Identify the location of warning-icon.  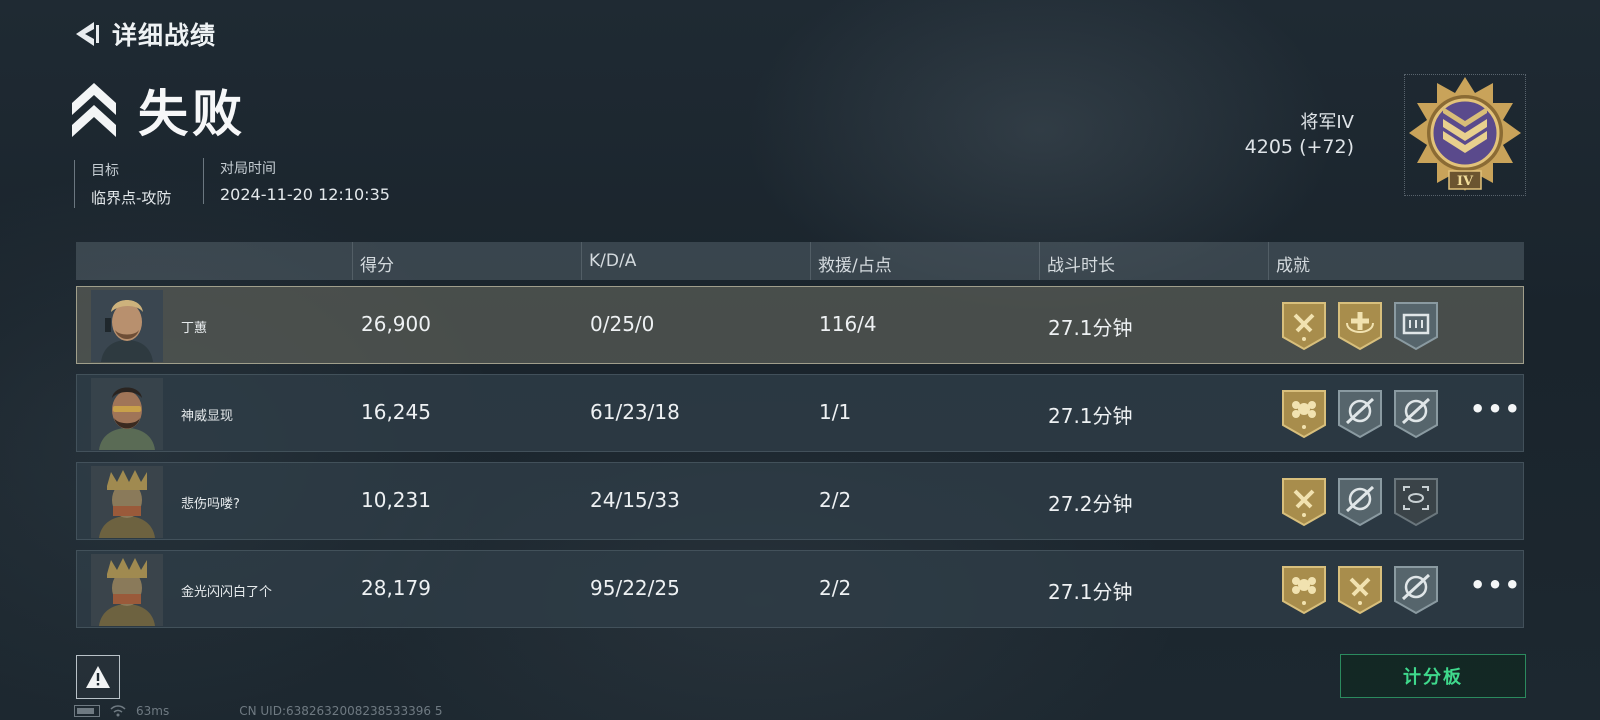
(98, 677).